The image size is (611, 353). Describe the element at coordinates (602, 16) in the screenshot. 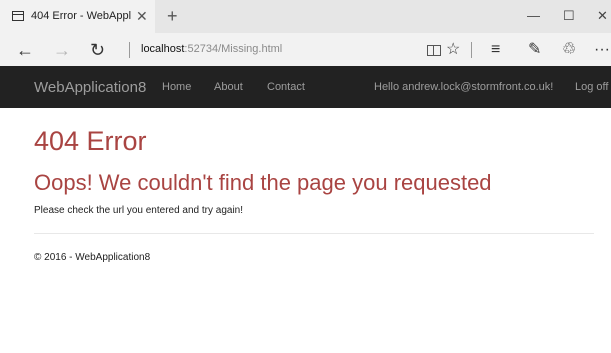

I see `close-window-icon: ✕` at that location.